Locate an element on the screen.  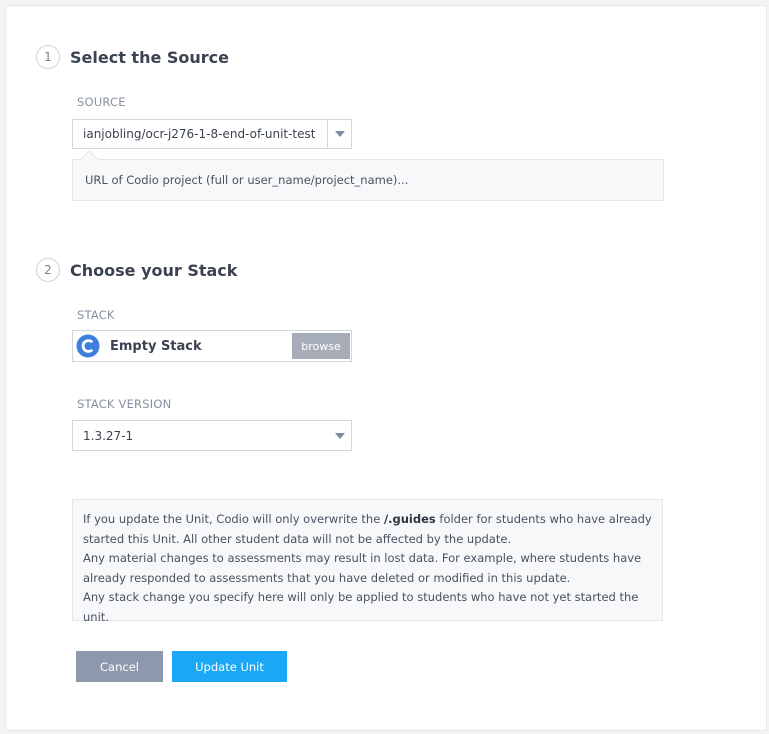
source-label: SOURCE is located at coordinates (101, 102).